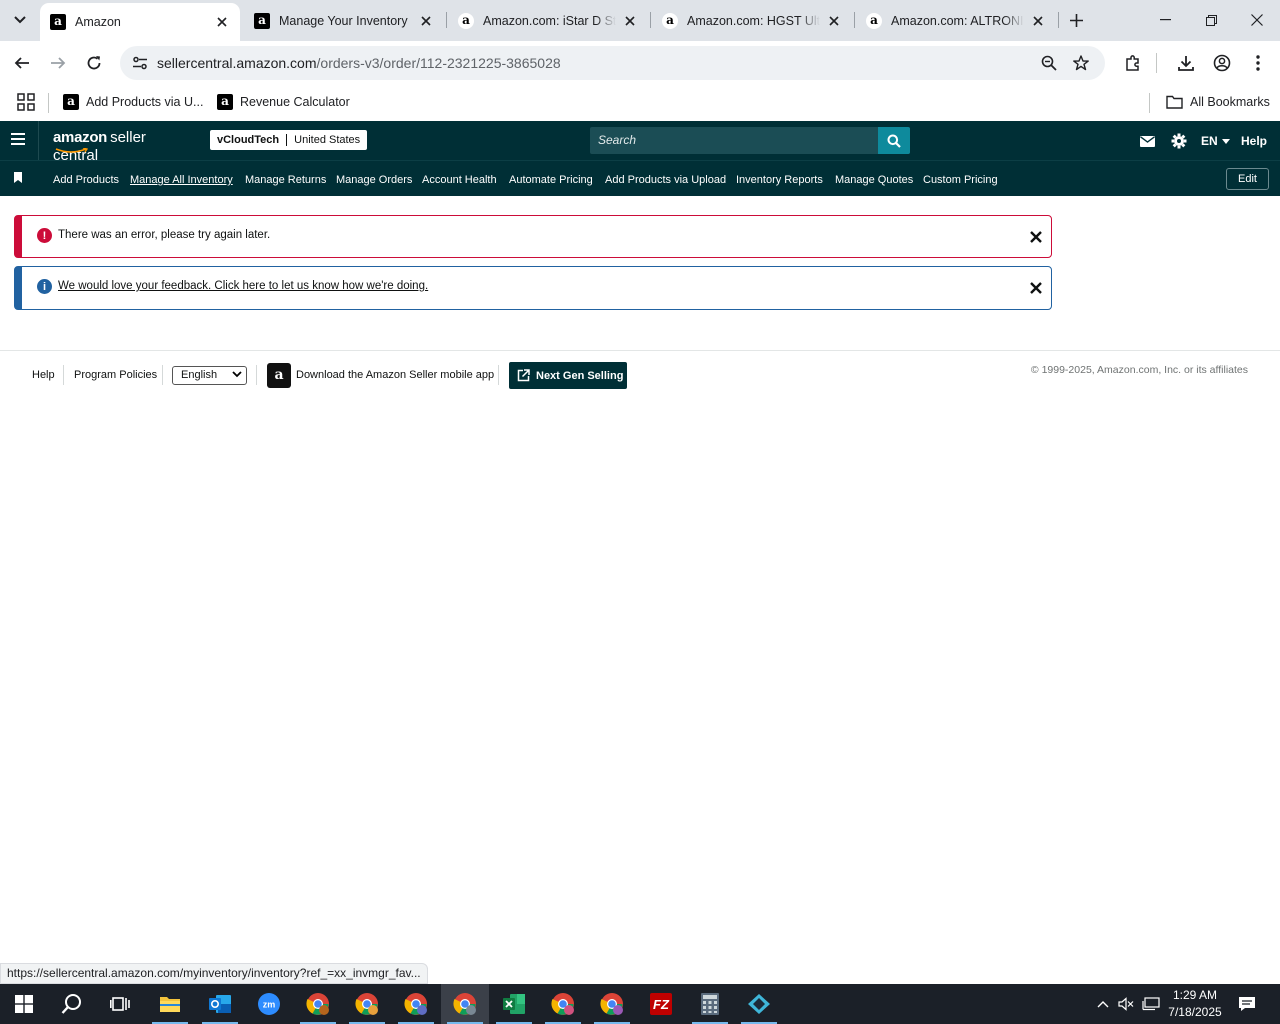  What do you see at coordinates (568, 375) in the screenshot?
I see `next-gen-selling-button: Next Gen Selling` at bounding box center [568, 375].